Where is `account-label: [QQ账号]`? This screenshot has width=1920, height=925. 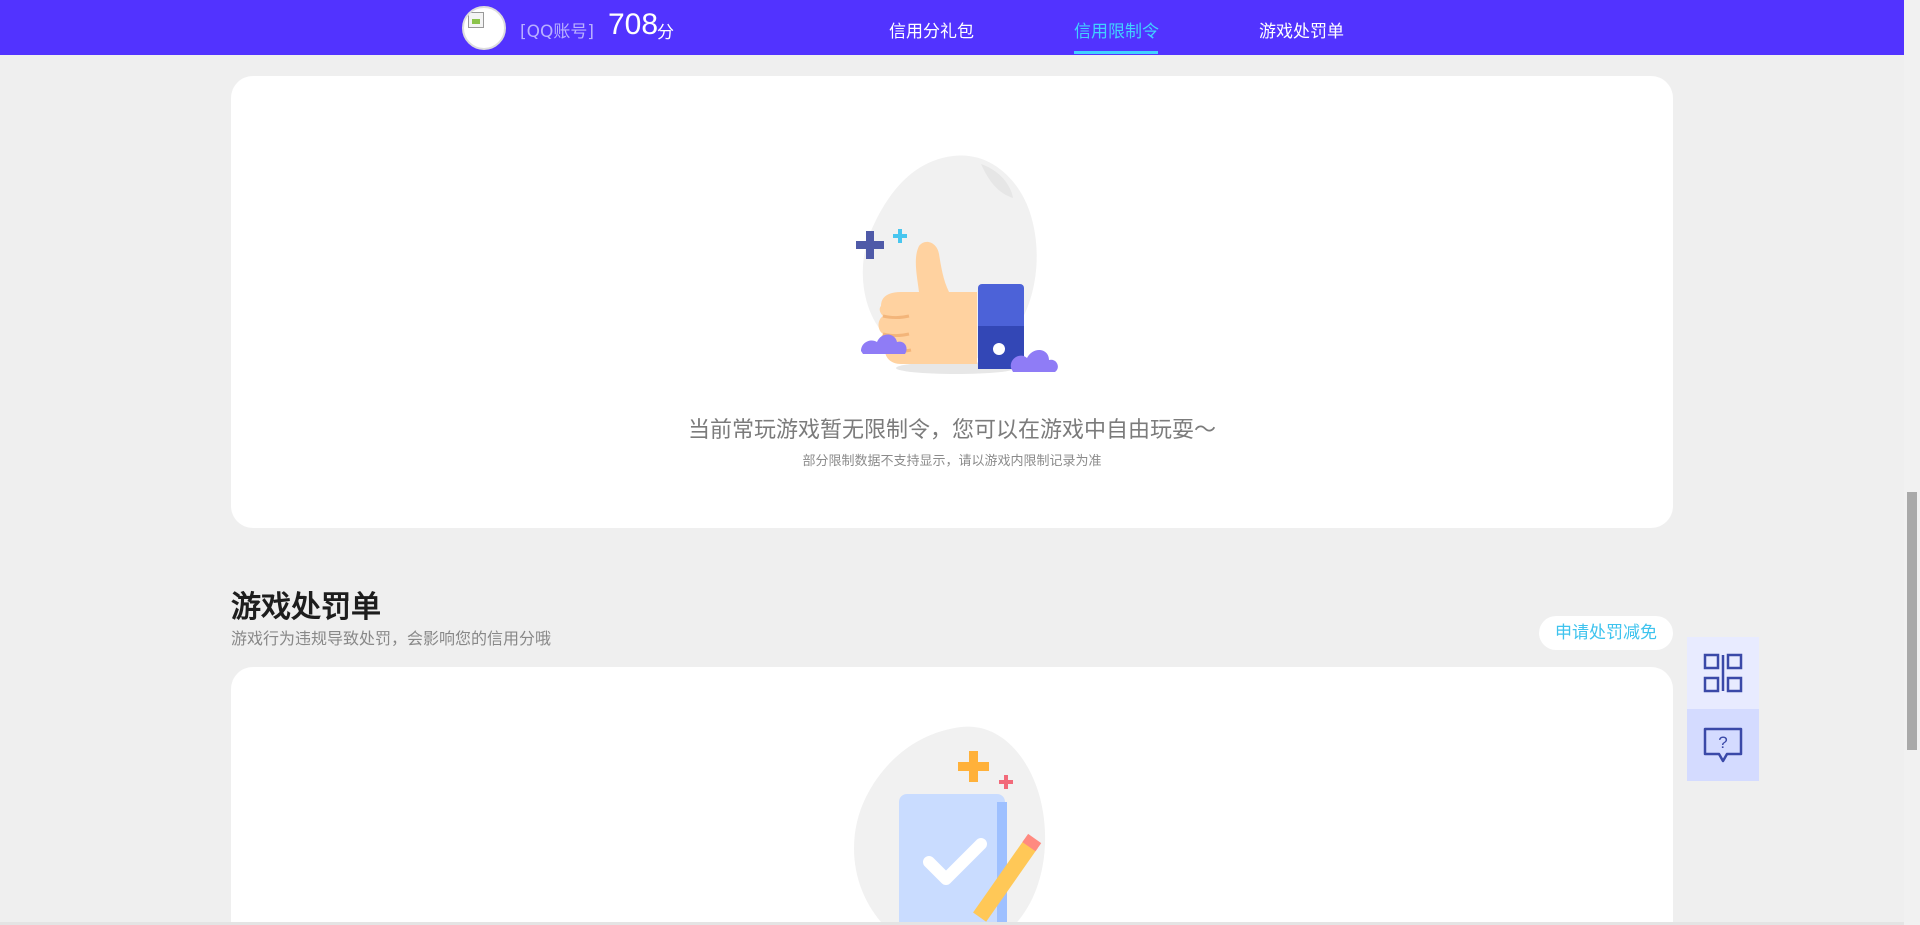
account-label: [QQ账号] is located at coordinates (557, 32).